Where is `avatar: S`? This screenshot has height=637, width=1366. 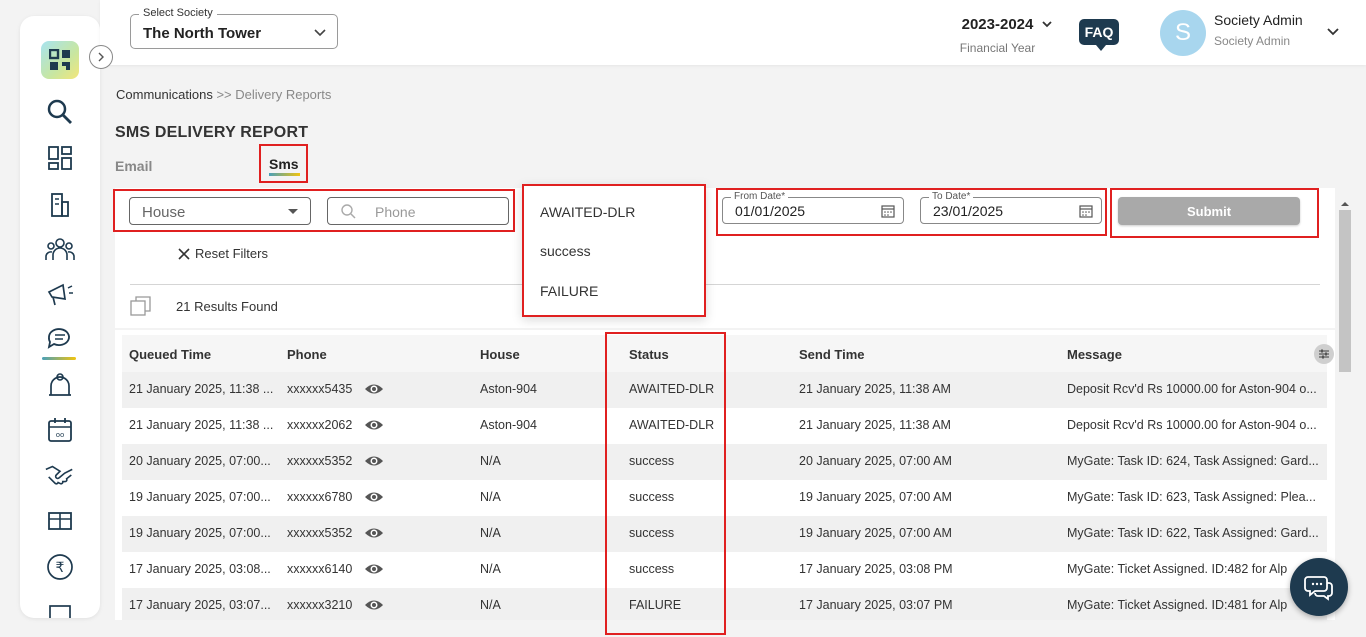 avatar: S is located at coordinates (1183, 33).